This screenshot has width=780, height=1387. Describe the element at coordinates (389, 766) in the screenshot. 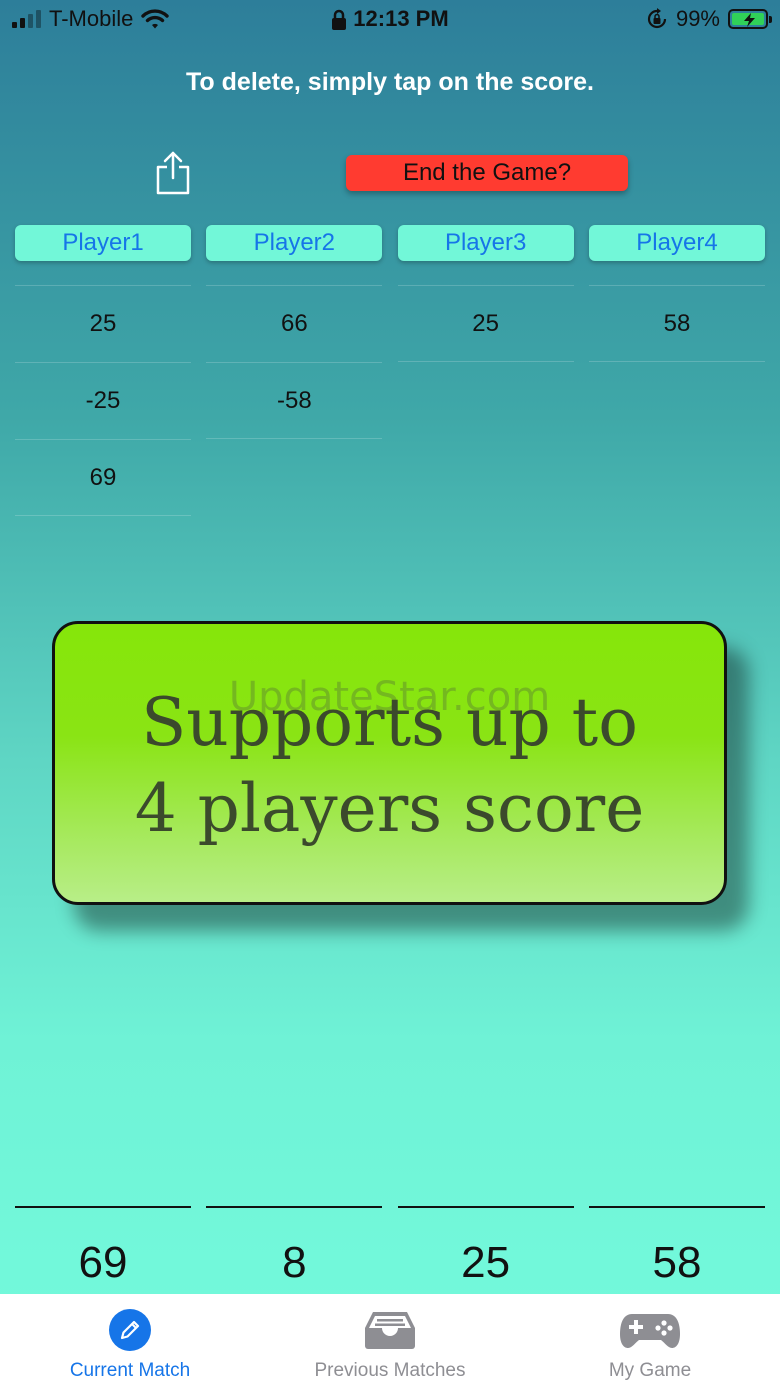

I see `promo-text: Supports up to 4 players score` at that location.